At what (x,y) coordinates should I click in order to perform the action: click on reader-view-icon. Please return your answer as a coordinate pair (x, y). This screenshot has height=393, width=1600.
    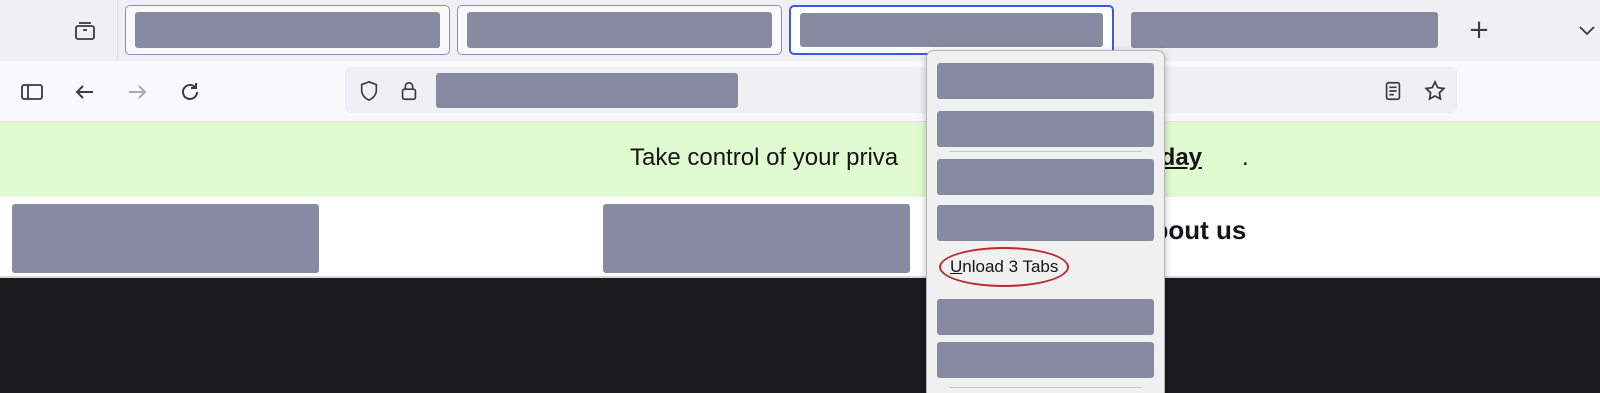
    Looking at the image, I should click on (1393, 91).